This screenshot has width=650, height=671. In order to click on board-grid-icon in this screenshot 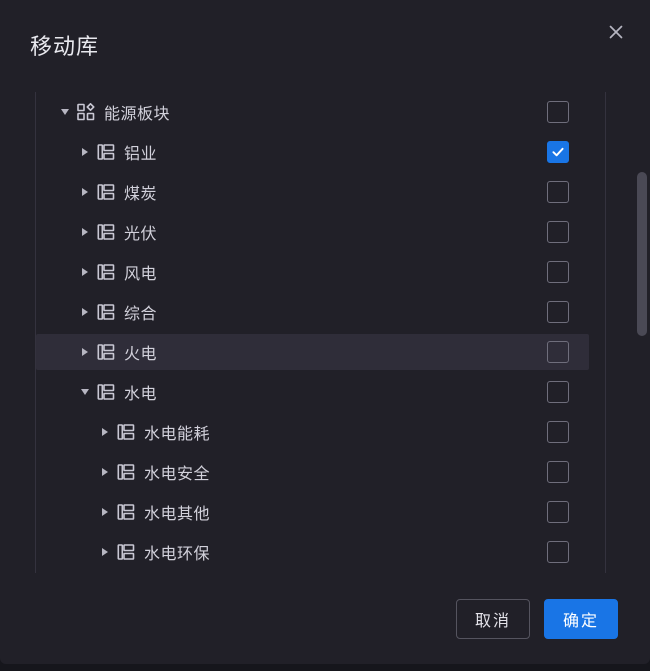, I will do `click(86, 112)`.